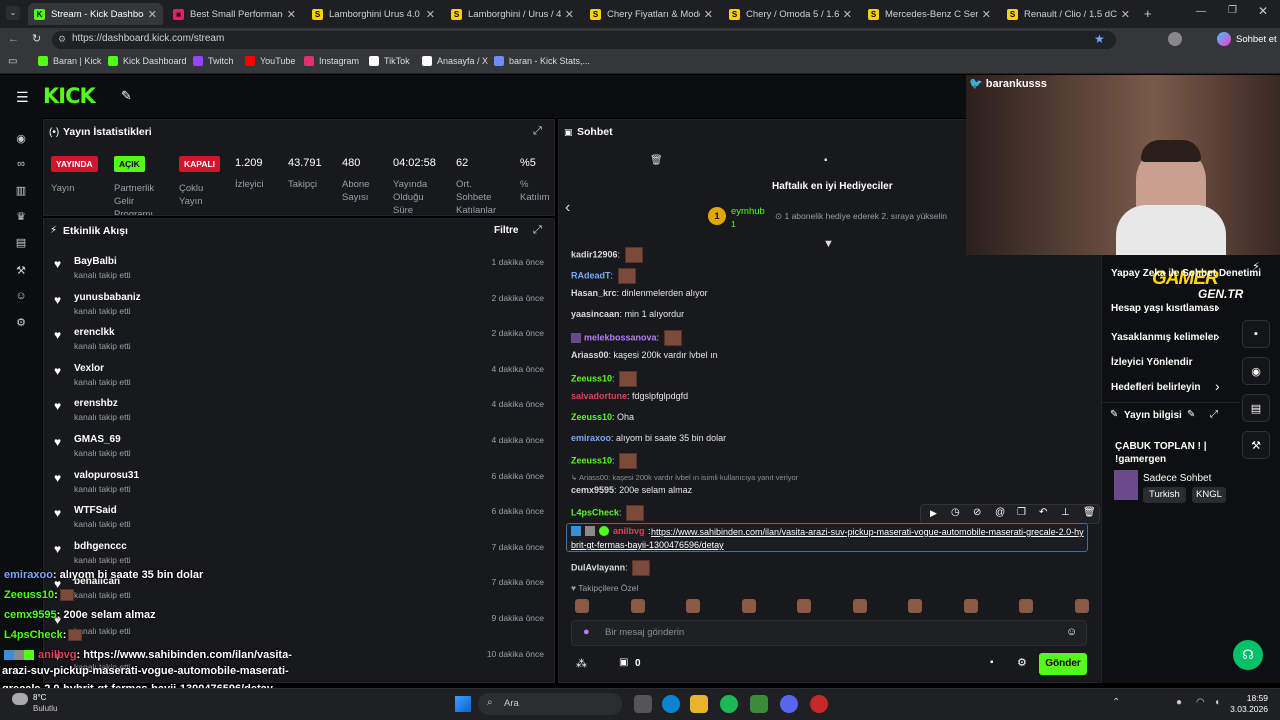  Describe the element at coordinates (594, 254) in the screenshot. I see `chat-username: kadir12906` at that location.